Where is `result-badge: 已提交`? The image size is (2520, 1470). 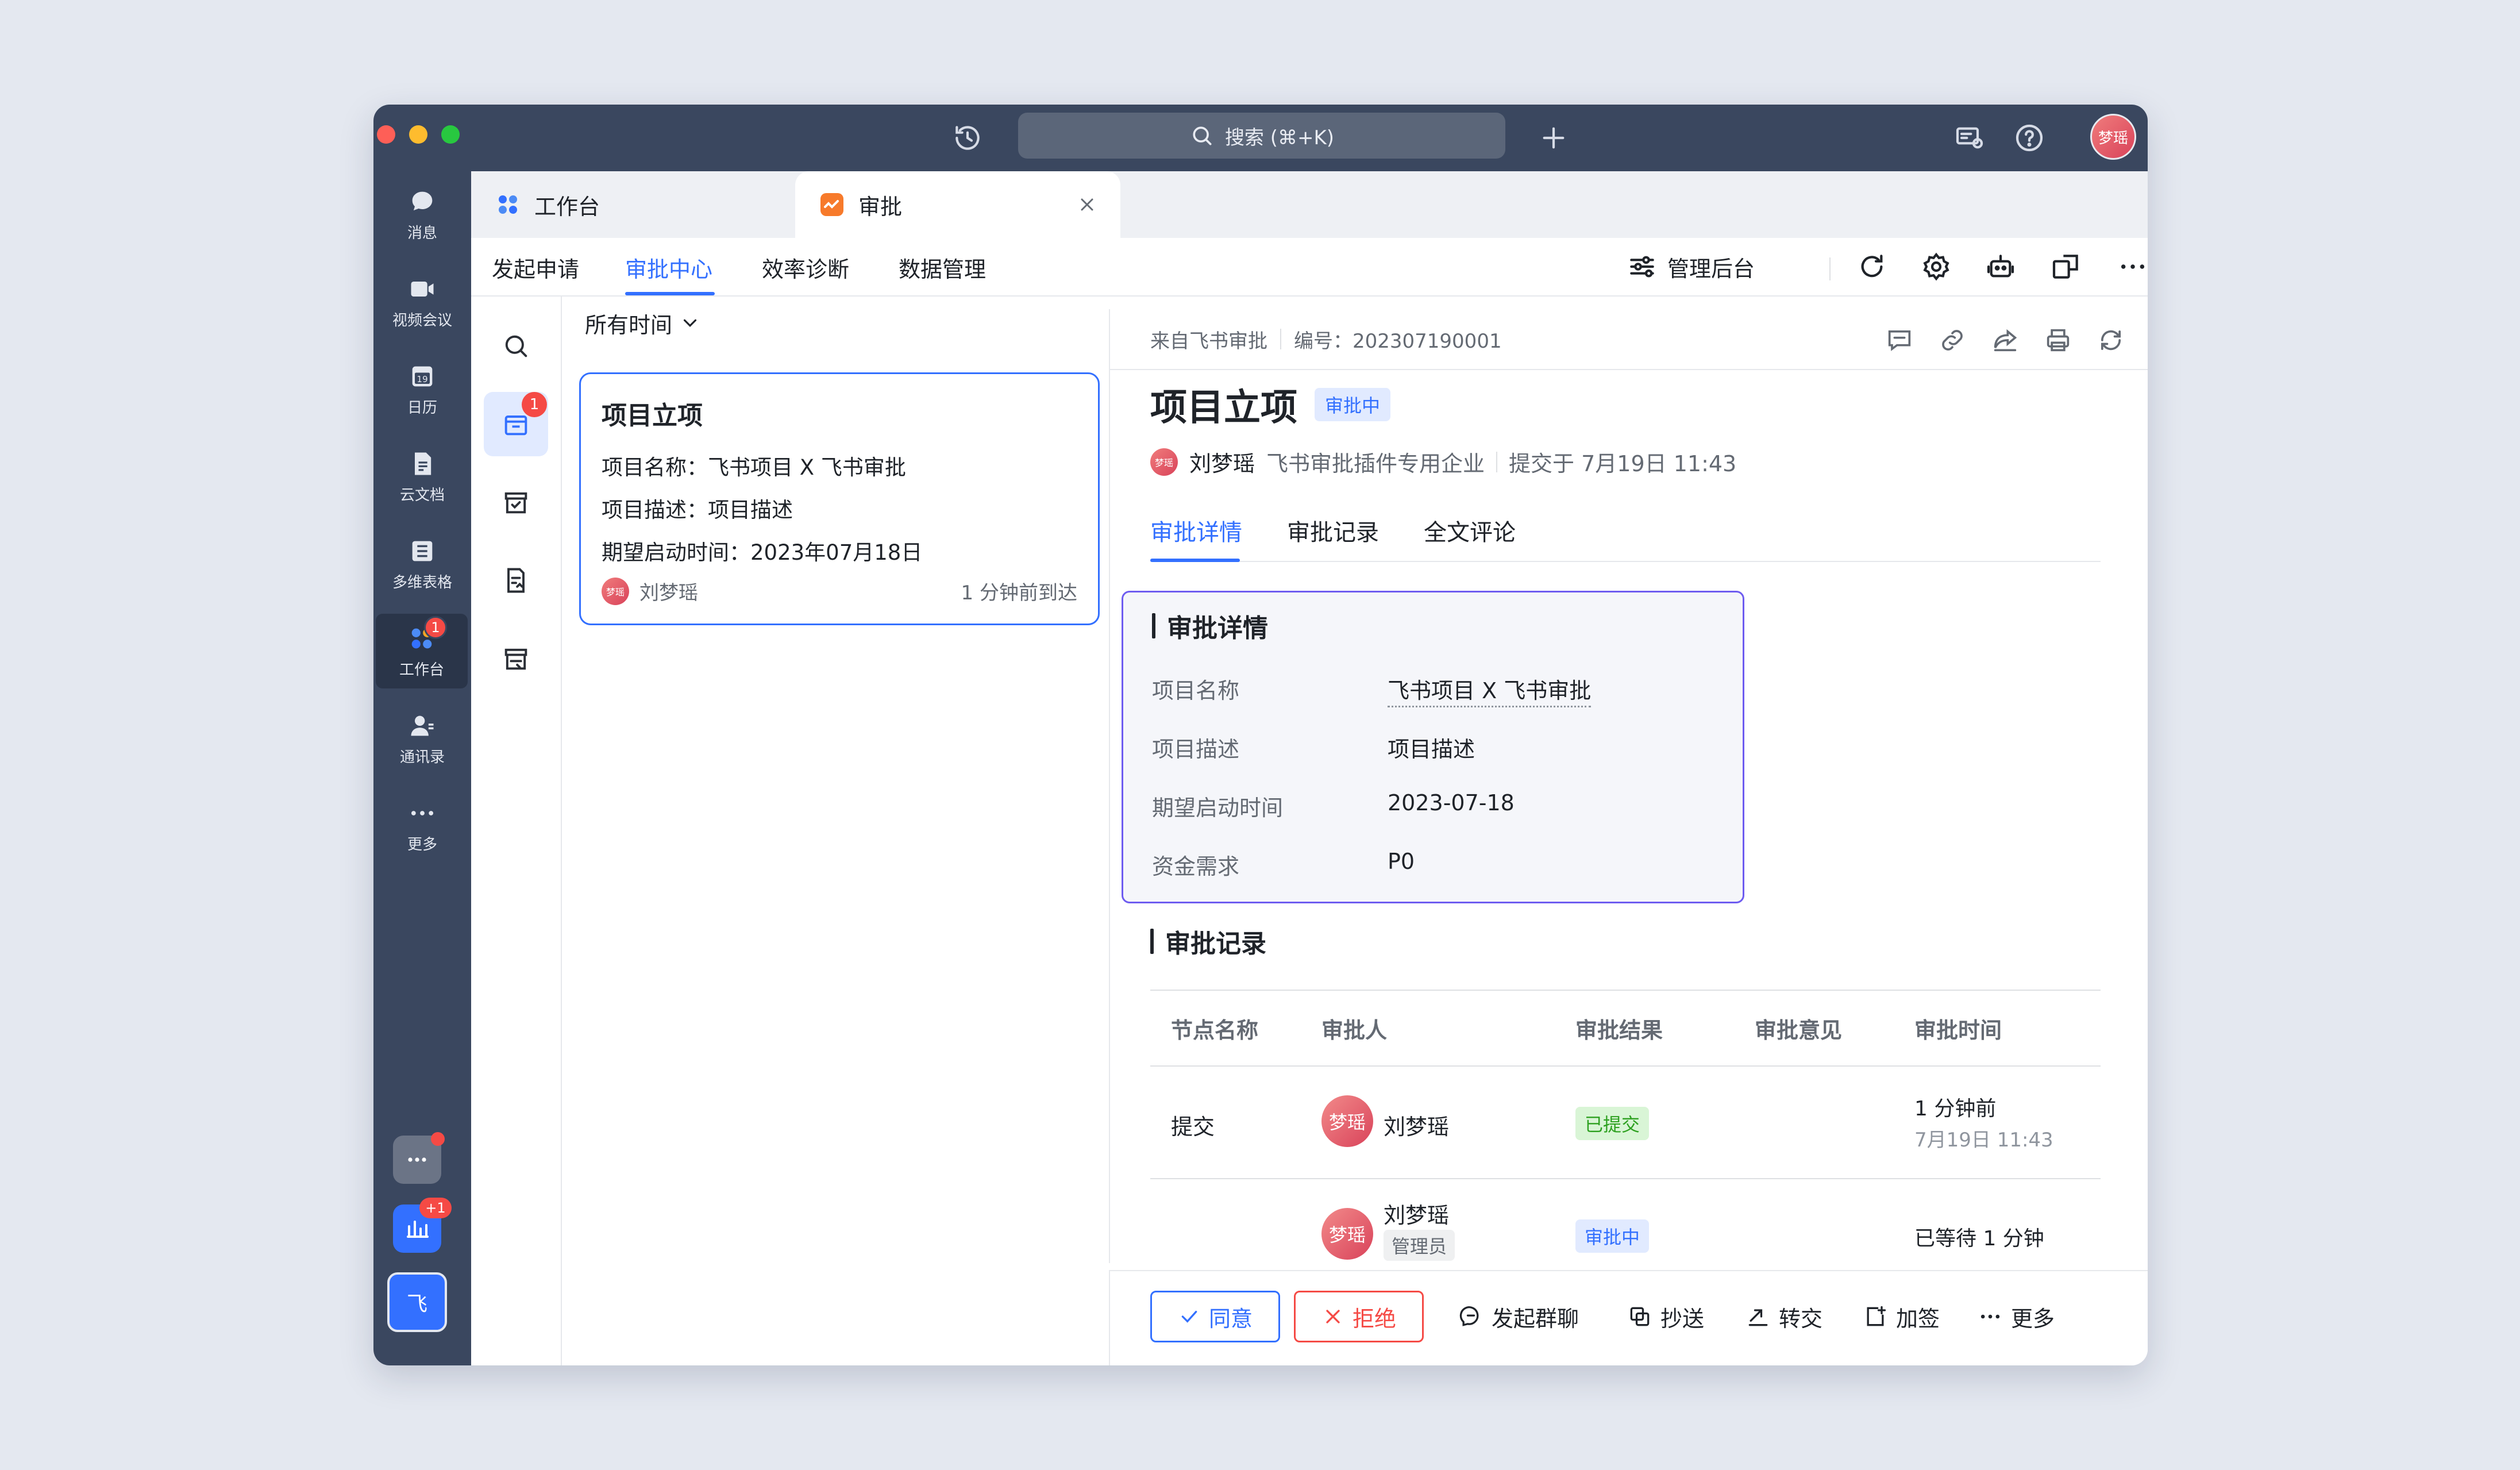
result-badge: 已提交 is located at coordinates (1613, 1123).